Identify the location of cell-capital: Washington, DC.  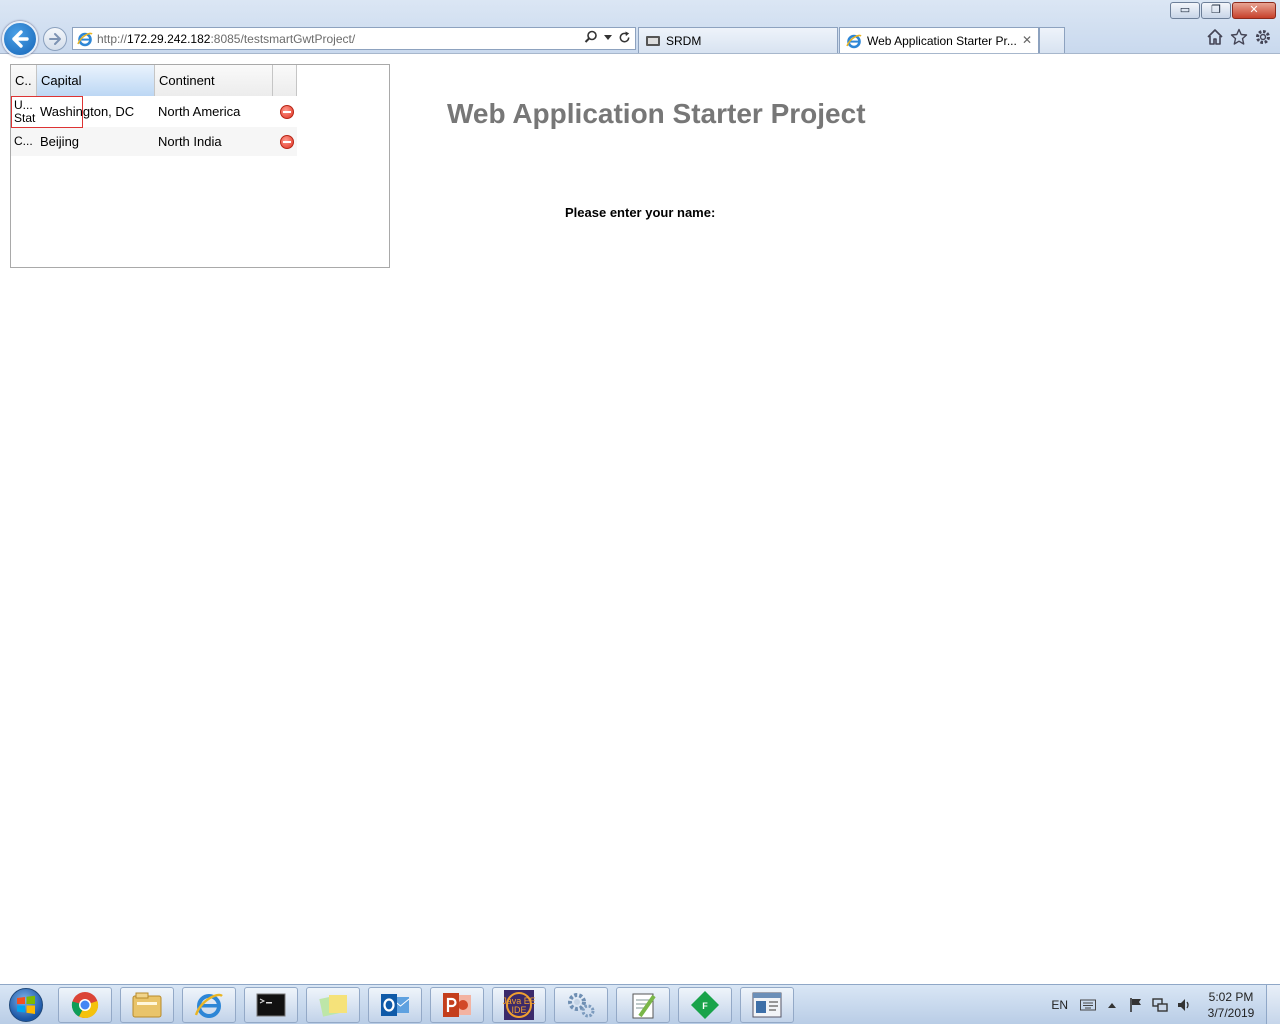
(96, 111).